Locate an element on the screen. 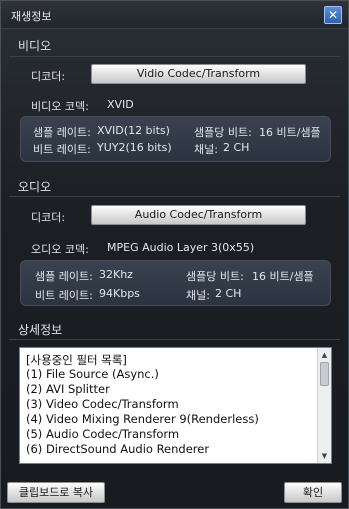 The width and height of the screenshot is (349, 509). audio-codec-value: MPEG Audio Layer 3(0x55) is located at coordinates (181, 247).